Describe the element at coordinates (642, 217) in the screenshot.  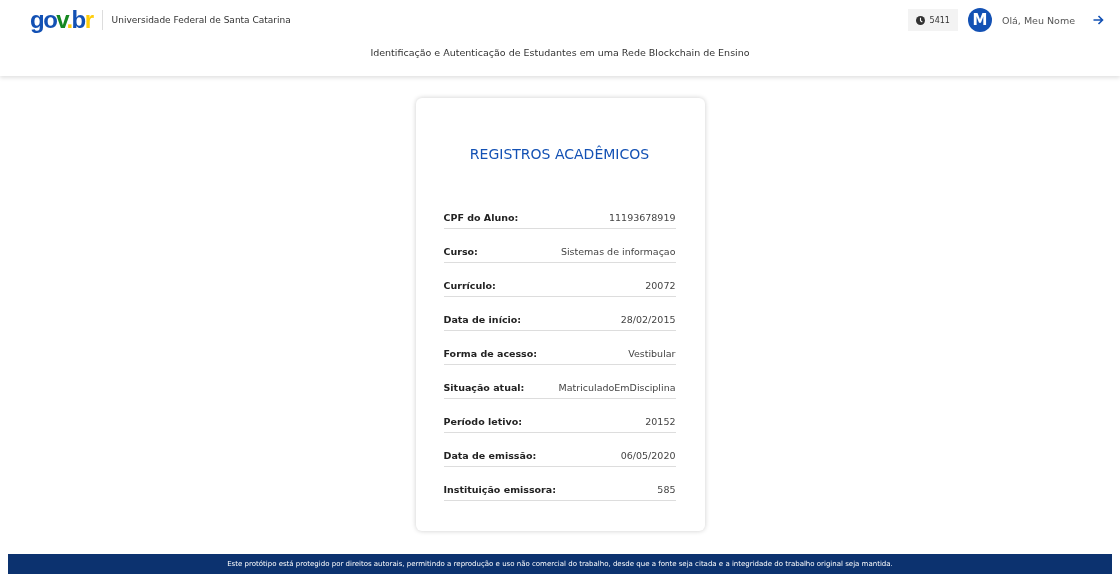
I see `field-value: 11193678919` at that location.